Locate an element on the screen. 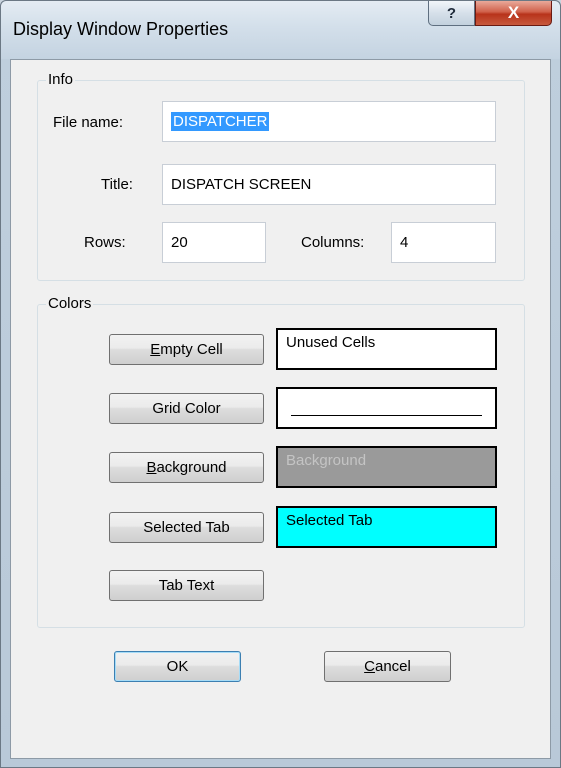 This screenshot has height=768, width=561. background-button: Background is located at coordinates (186, 467).